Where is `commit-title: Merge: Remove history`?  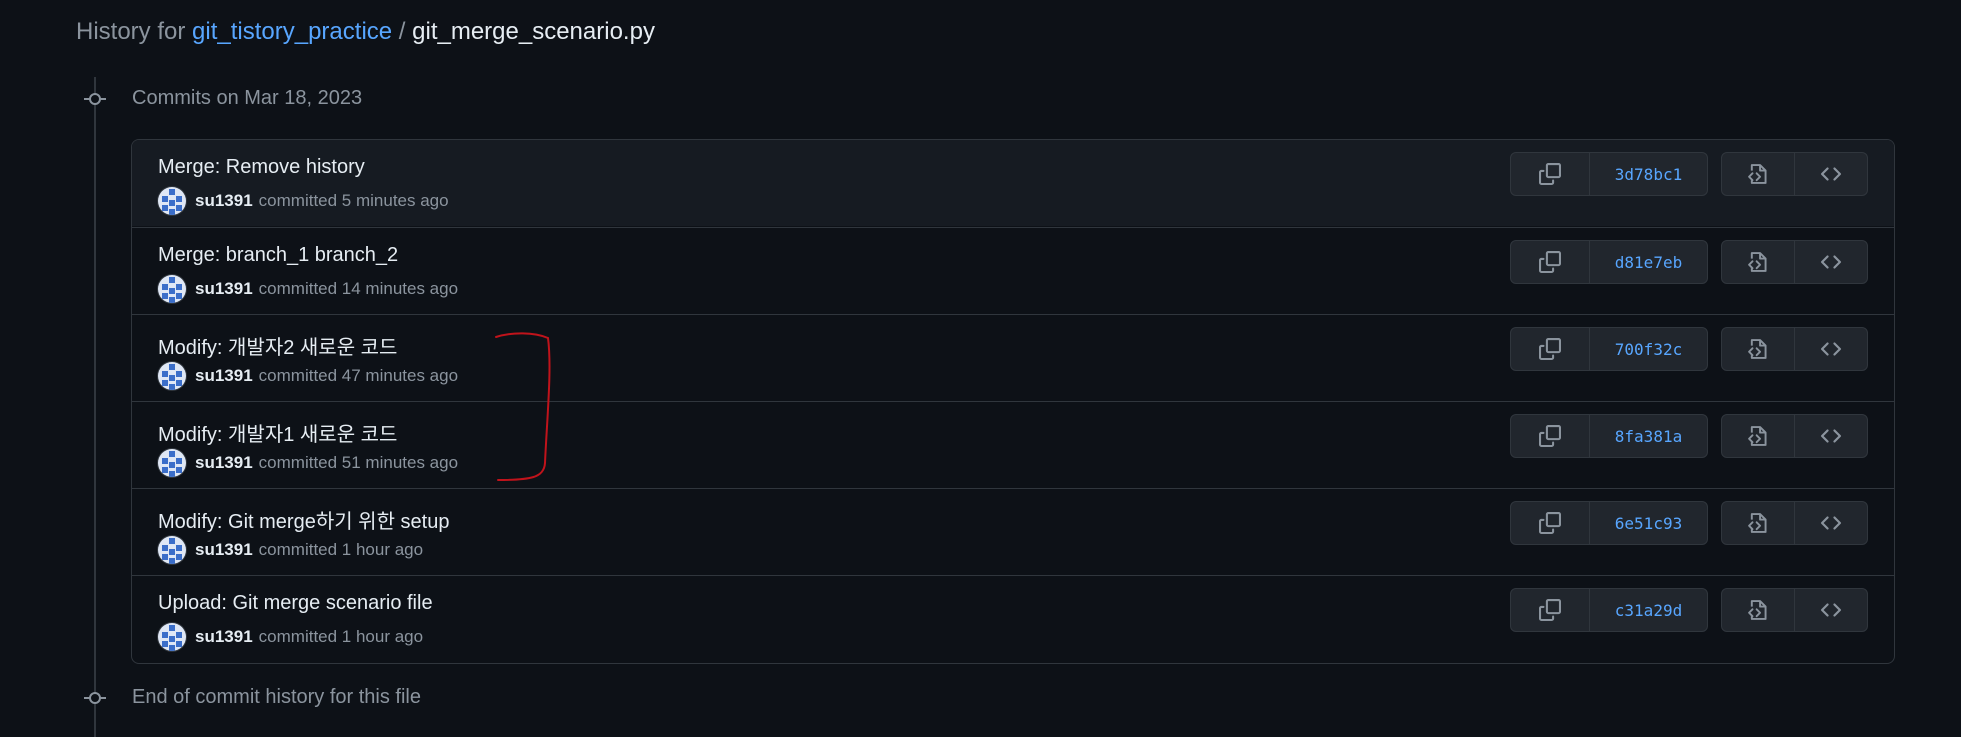
commit-title: Merge: Remove history is located at coordinates (261, 167).